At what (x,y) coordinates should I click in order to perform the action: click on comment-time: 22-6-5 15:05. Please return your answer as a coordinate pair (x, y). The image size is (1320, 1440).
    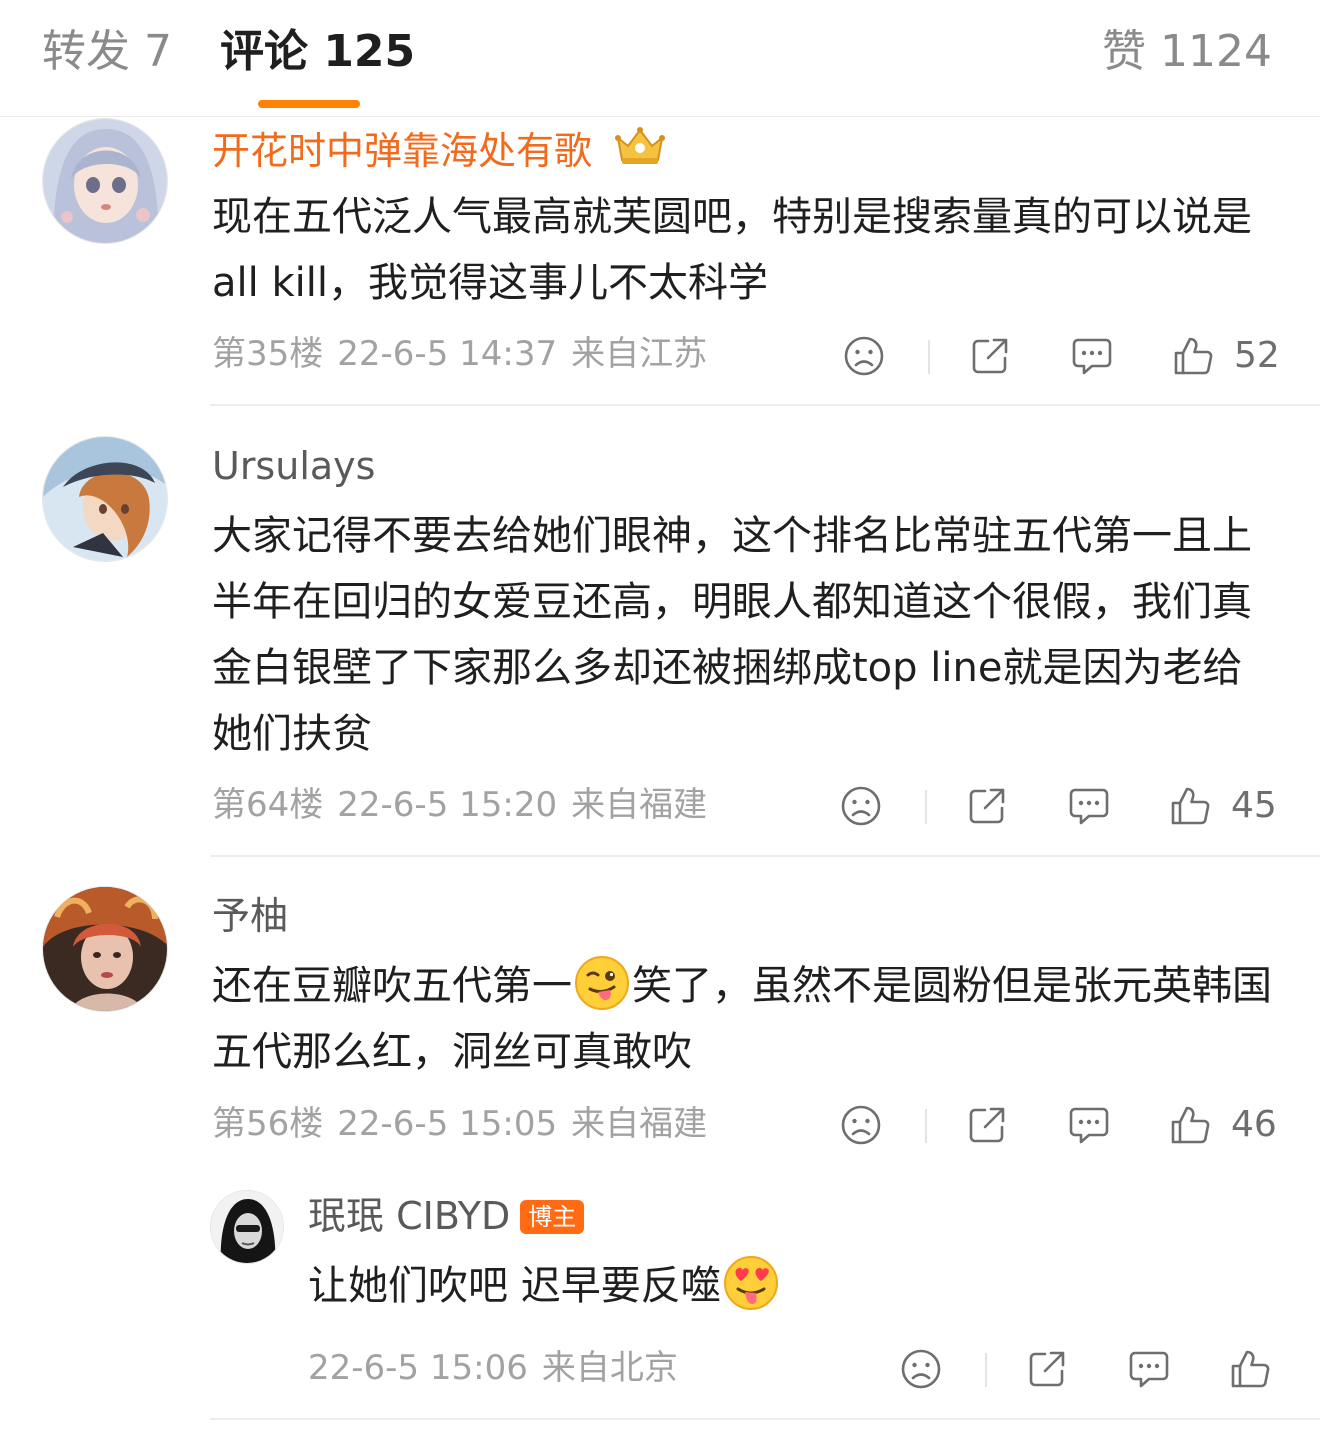
    Looking at the image, I should click on (447, 1124).